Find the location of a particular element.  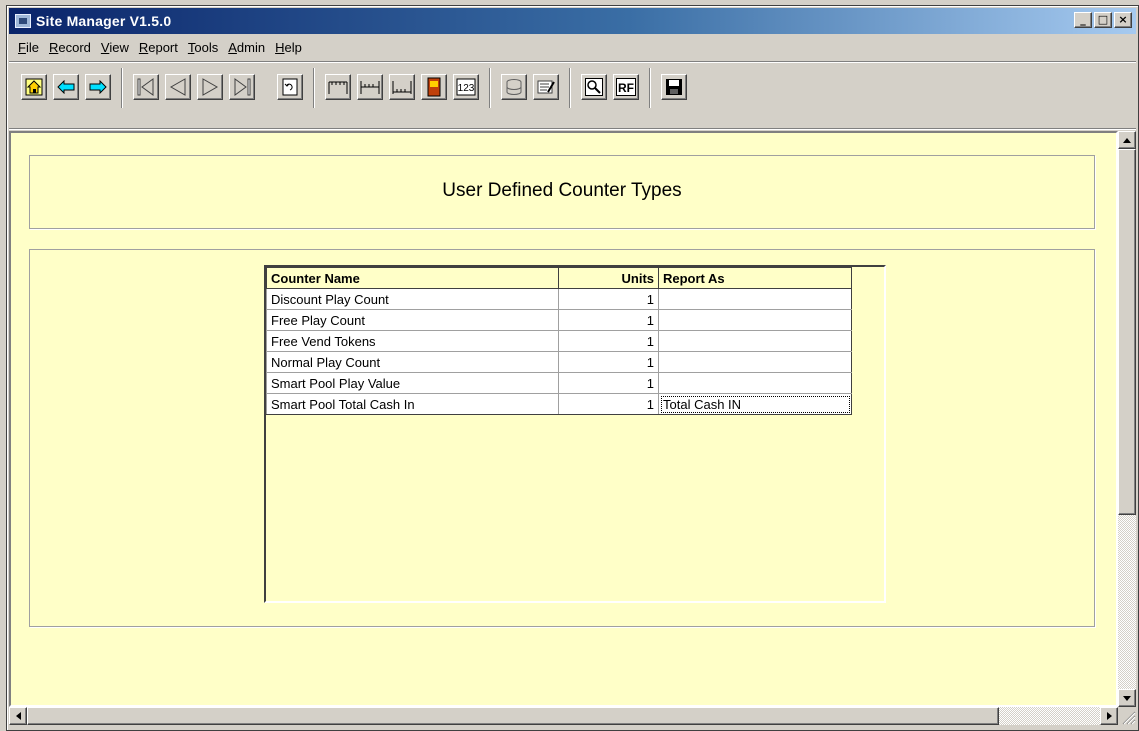

minimize-button: _ is located at coordinates (1083, 20).